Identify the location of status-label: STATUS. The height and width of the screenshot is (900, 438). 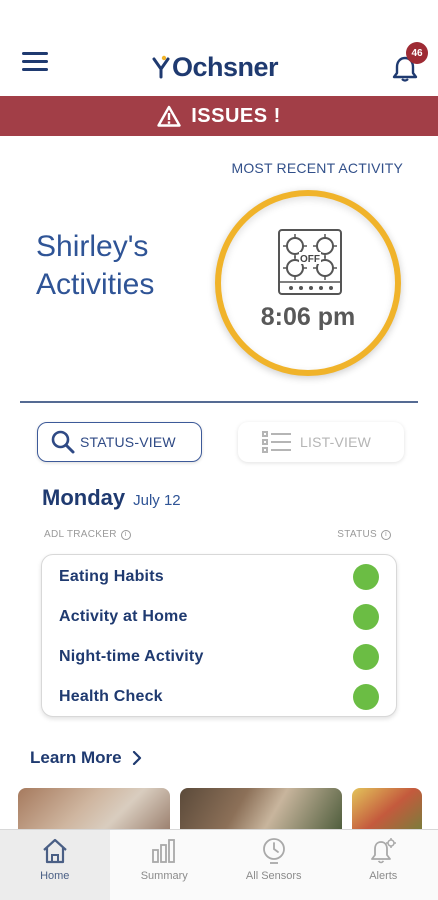
(357, 534).